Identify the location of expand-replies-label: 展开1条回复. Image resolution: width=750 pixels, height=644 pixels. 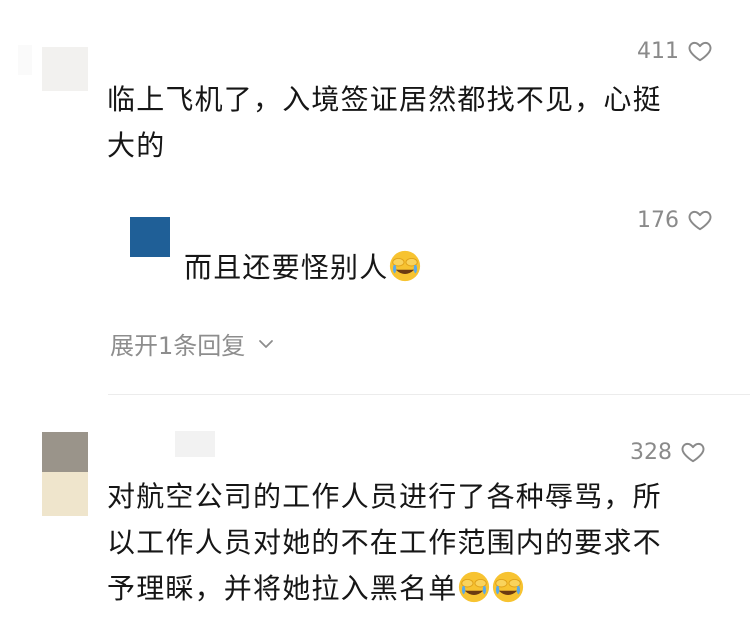
(178, 346).